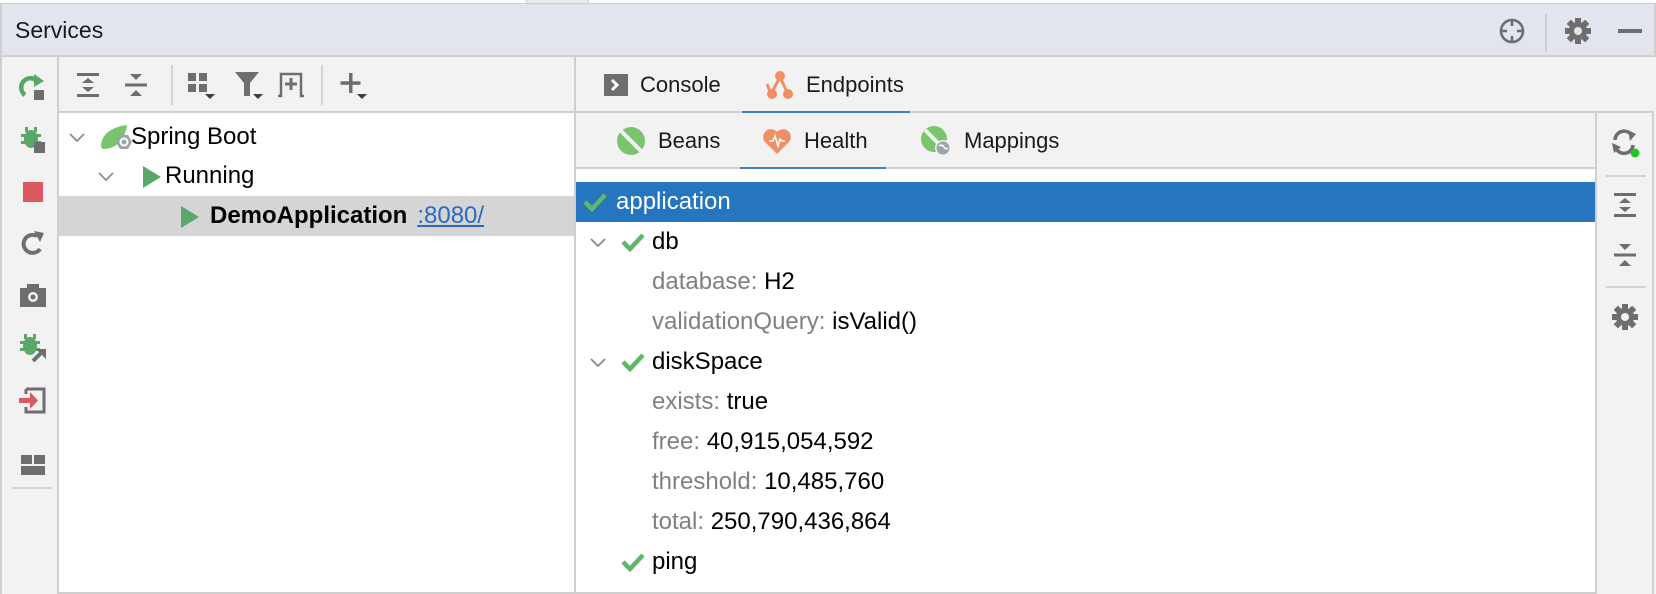 This screenshot has width=1656, height=594. I want to click on endpoint-subtabs: Beans Health Mappings, so click(1086, 142).